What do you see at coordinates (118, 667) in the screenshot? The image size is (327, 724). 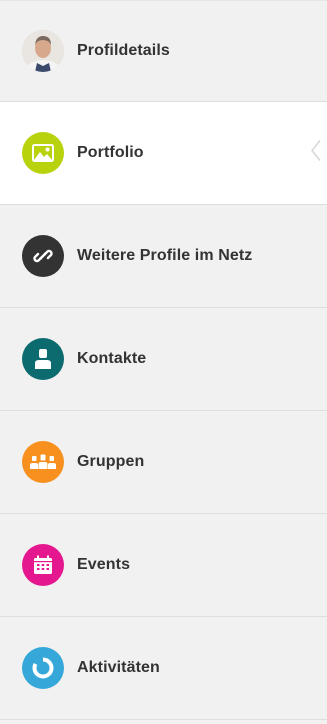 I see `menu-item-label: Aktivitäten` at bounding box center [118, 667].